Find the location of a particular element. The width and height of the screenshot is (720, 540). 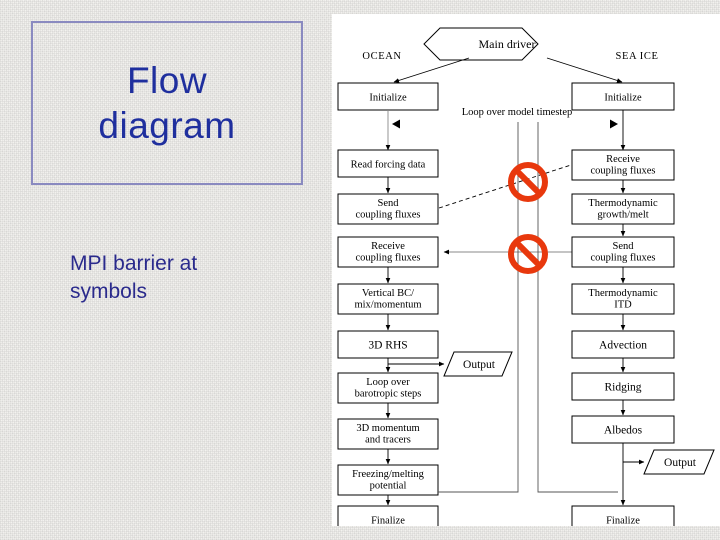

node-label-right-initialize: Initialize is located at coordinates (623, 98).